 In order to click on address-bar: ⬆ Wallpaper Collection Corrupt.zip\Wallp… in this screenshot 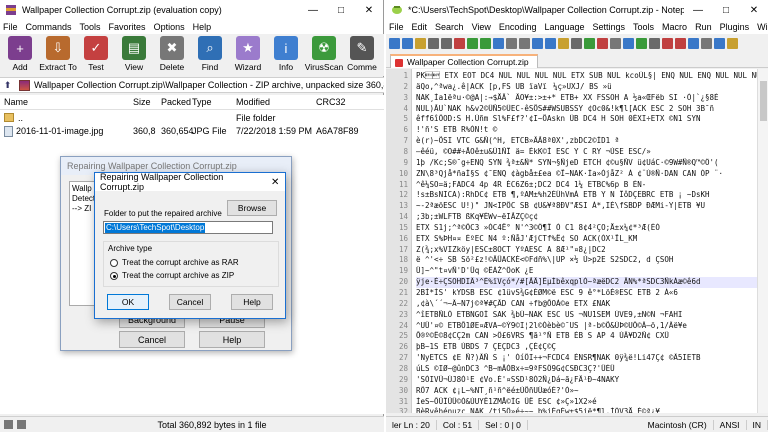, I will do `click(192, 85)`.